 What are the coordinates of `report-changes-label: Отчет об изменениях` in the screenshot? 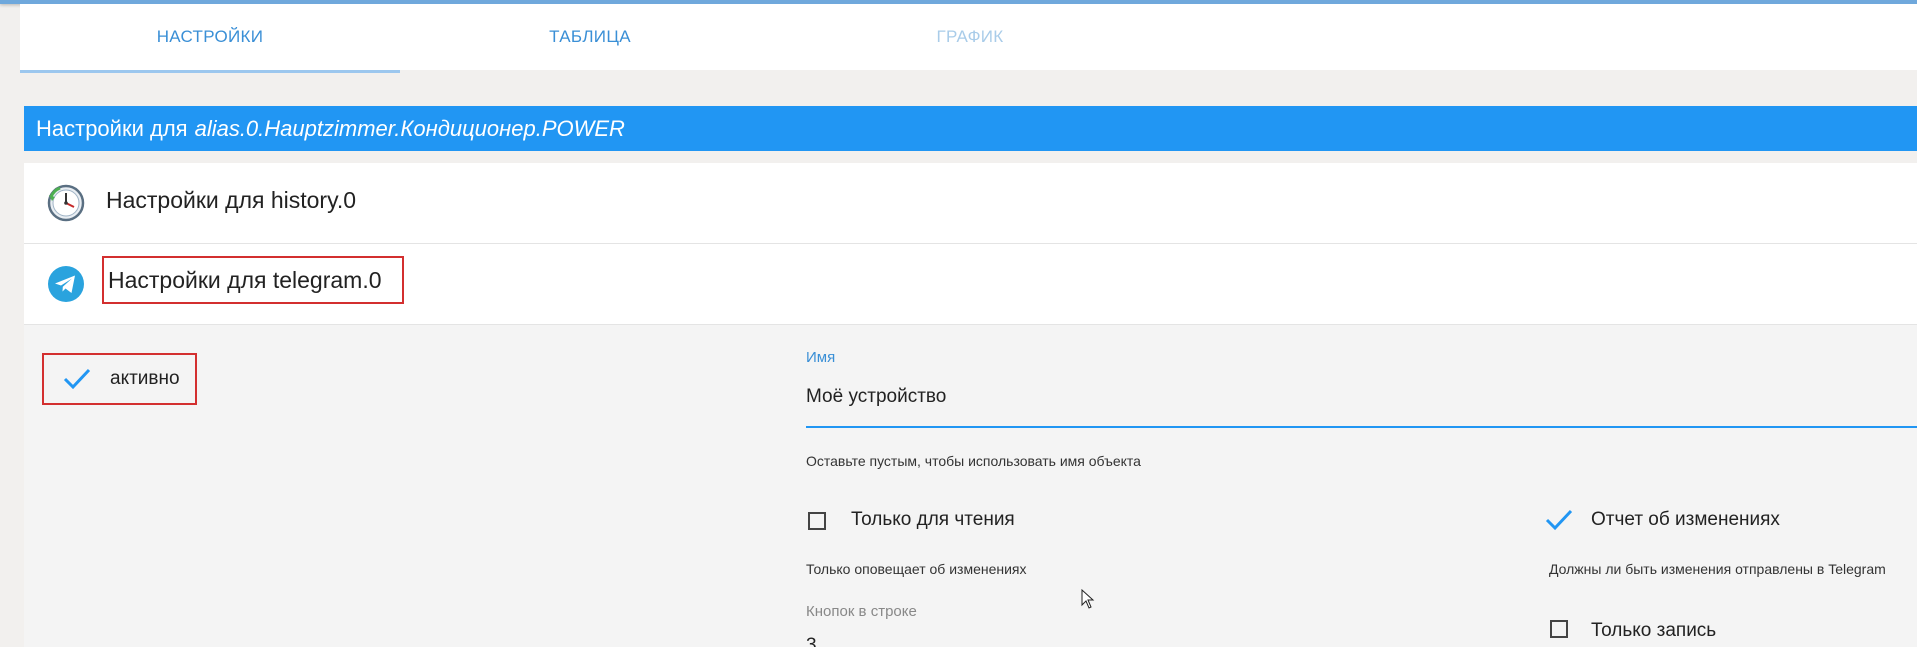 It's located at (1685, 519).